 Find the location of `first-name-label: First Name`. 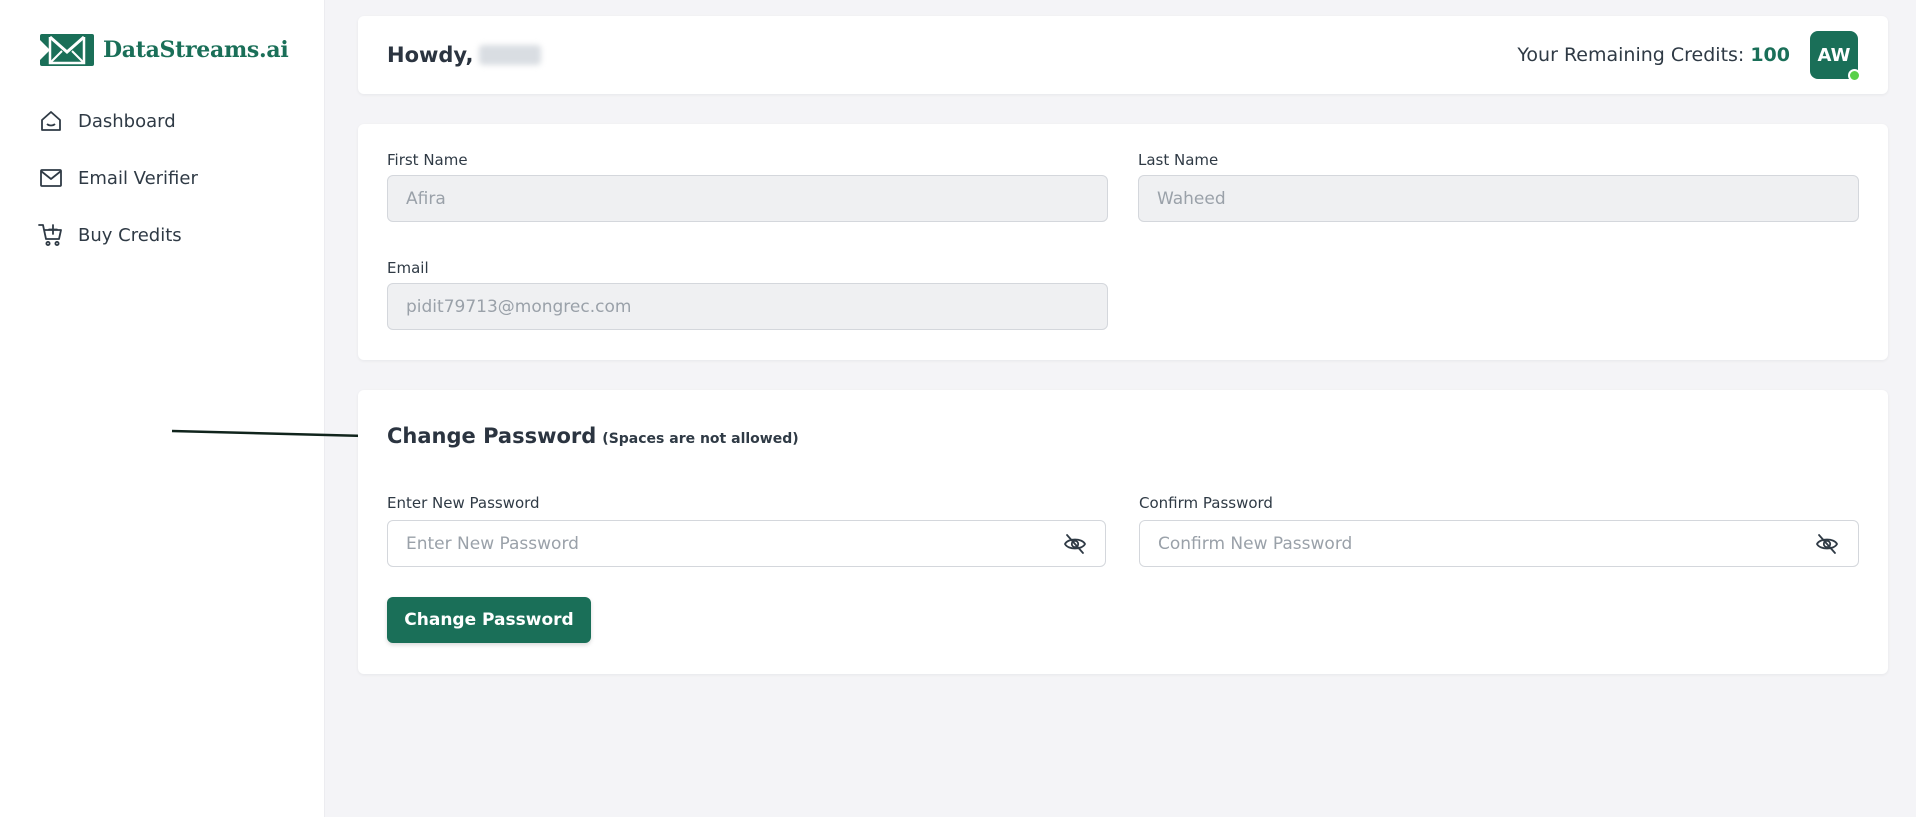

first-name-label: First Name is located at coordinates (427, 160).